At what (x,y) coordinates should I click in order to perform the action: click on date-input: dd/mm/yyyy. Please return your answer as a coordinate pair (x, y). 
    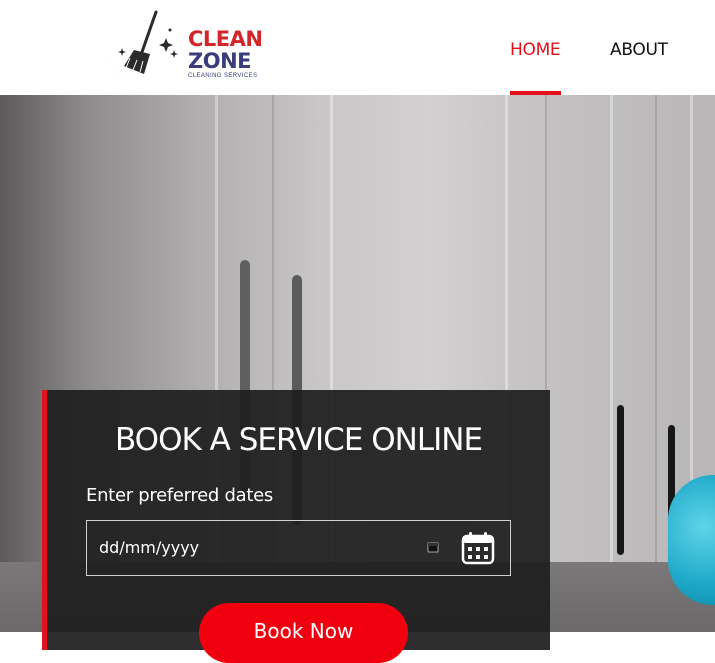
    Looking at the image, I should click on (298, 548).